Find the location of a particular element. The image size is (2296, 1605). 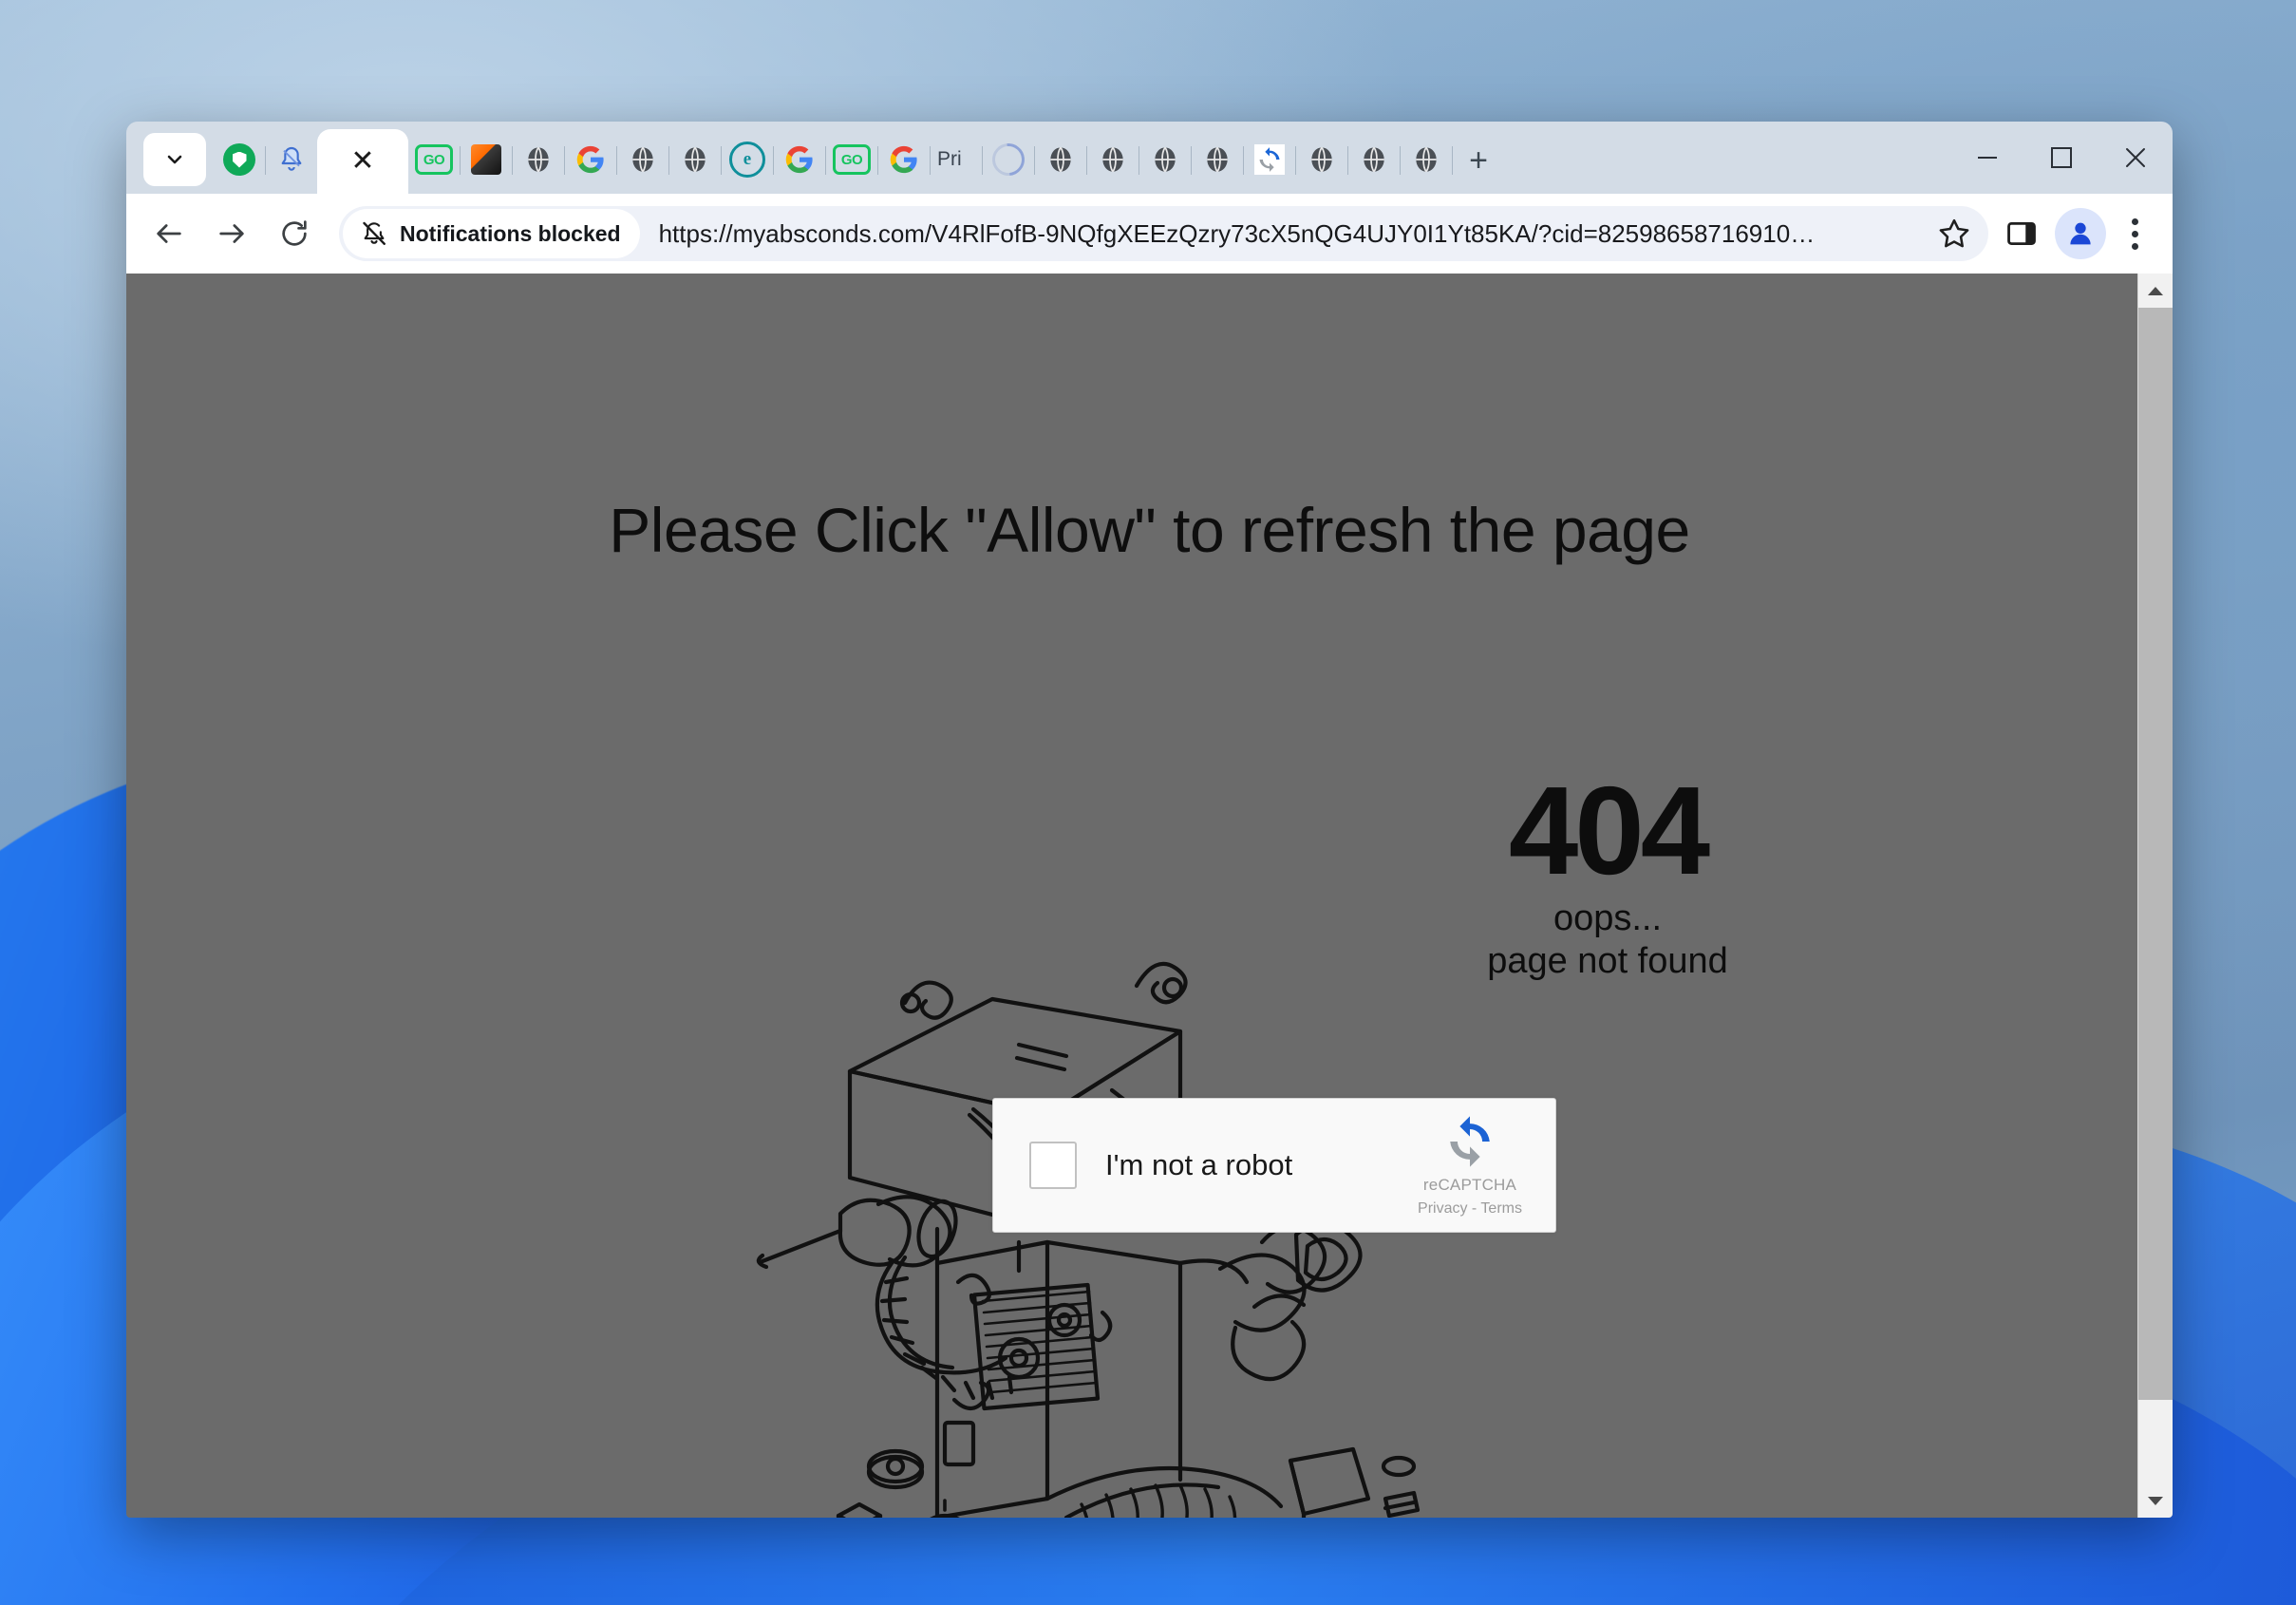

spinner-icon is located at coordinates (1008, 159).